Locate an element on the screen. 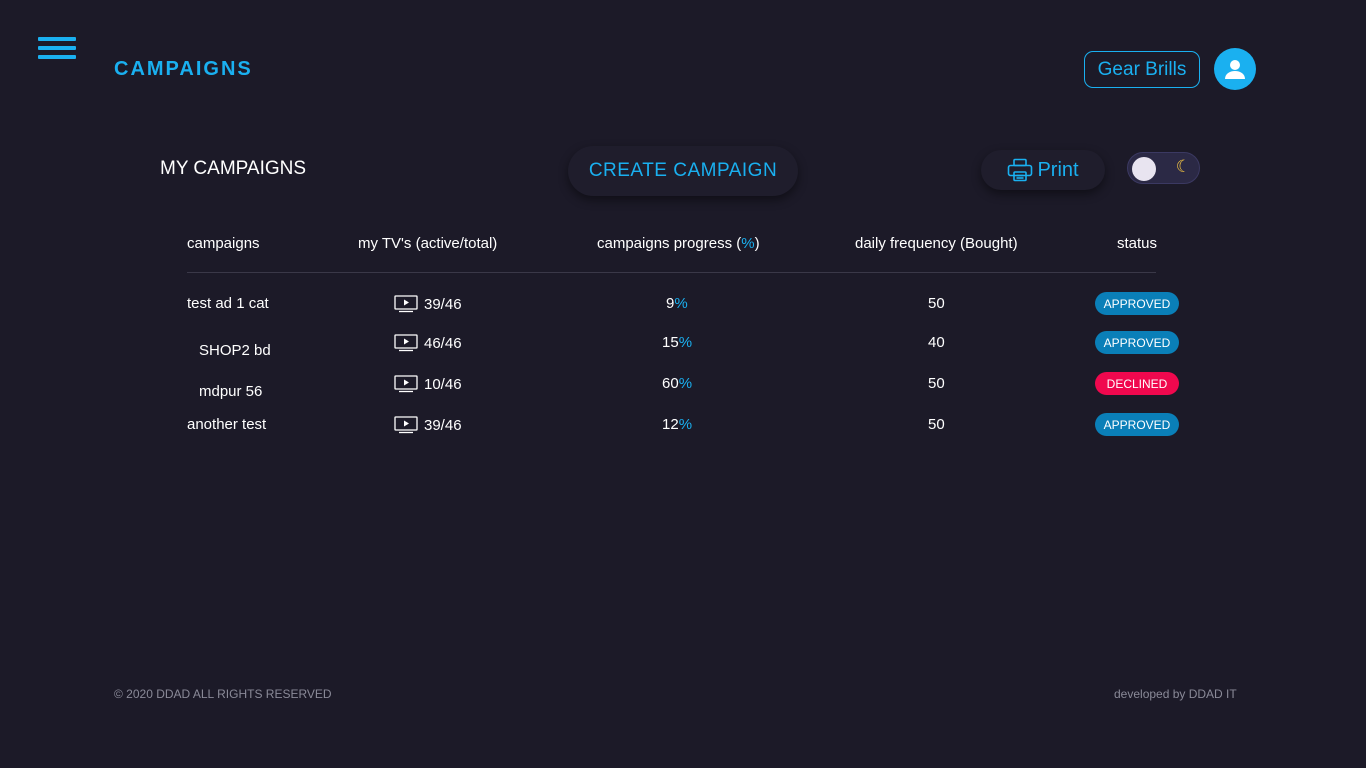 The height and width of the screenshot is (768, 1366). progress-value: 12% is located at coordinates (677, 424).